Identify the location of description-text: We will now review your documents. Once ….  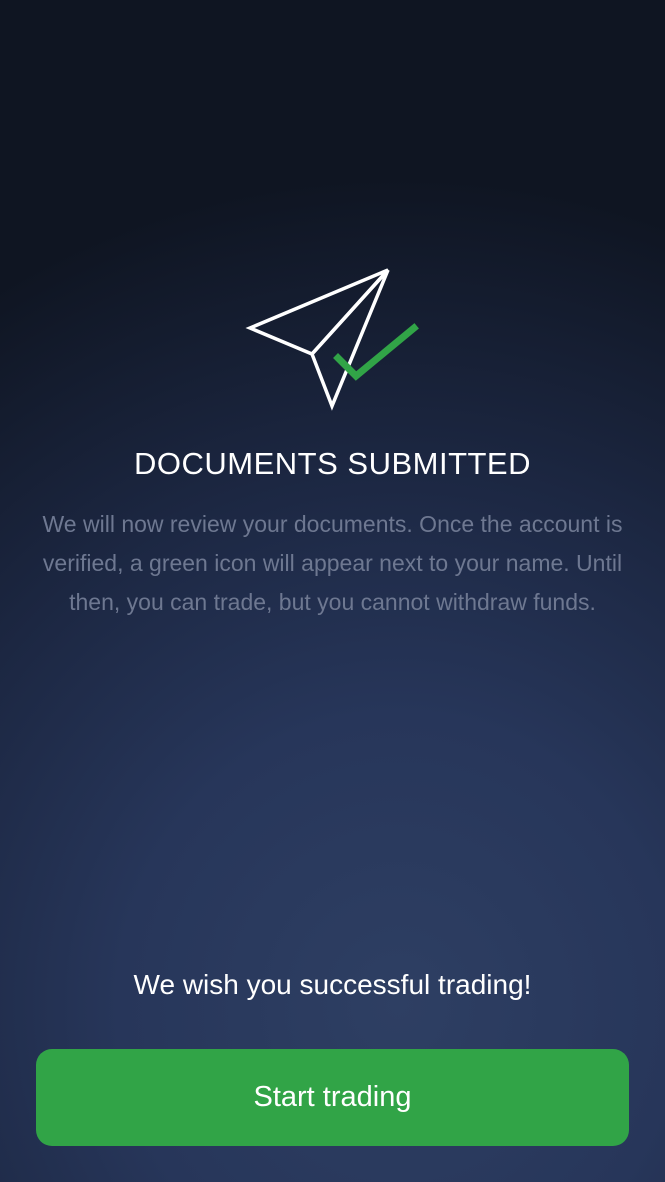
(332, 563).